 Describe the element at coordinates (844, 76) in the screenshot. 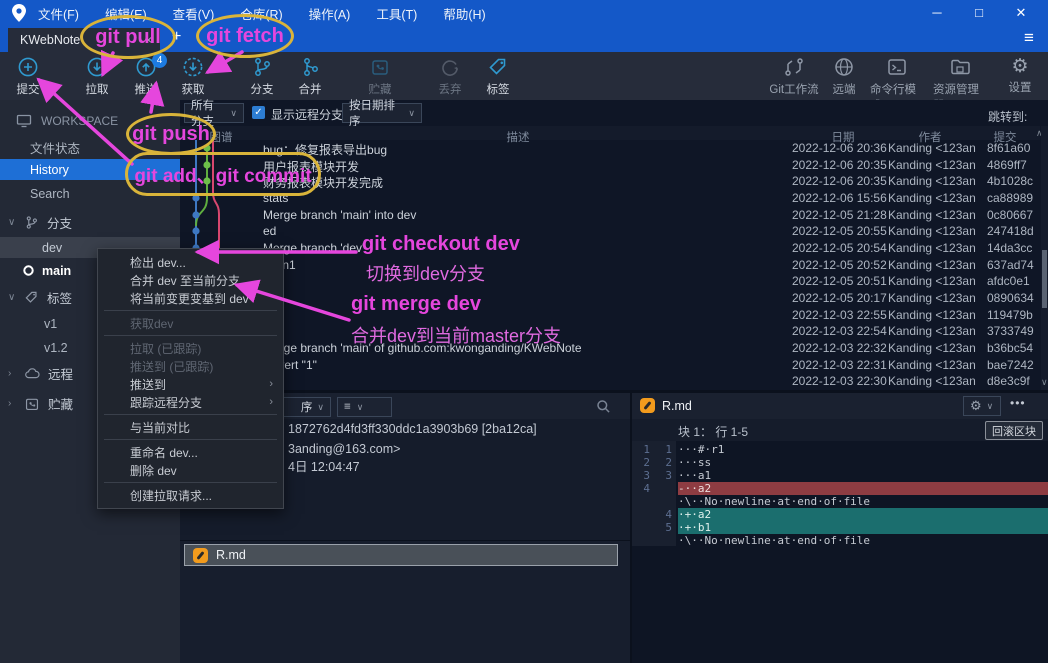

I see `remote-button: 远端` at that location.